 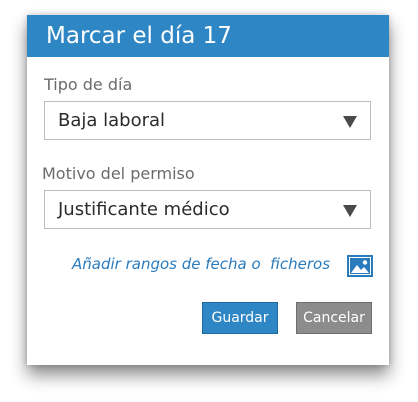 What do you see at coordinates (334, 318) in the screenshot?
I see `cancel-button: Cancelar` at bounding box center [334, 318].